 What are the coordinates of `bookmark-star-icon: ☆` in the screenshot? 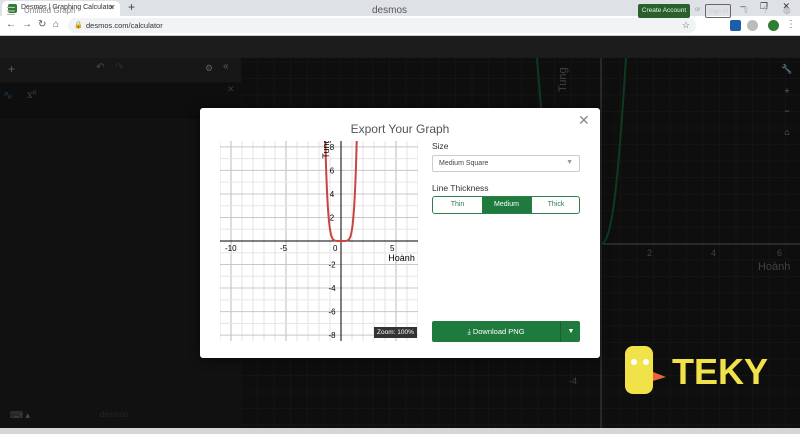 It's located at (686, 25).